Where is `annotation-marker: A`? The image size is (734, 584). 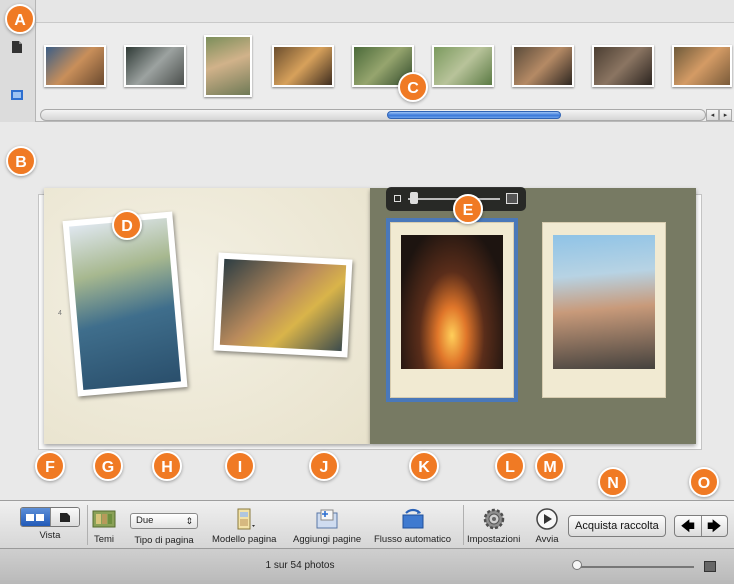 annotation-marker: A is located at coordinates (20, 19).